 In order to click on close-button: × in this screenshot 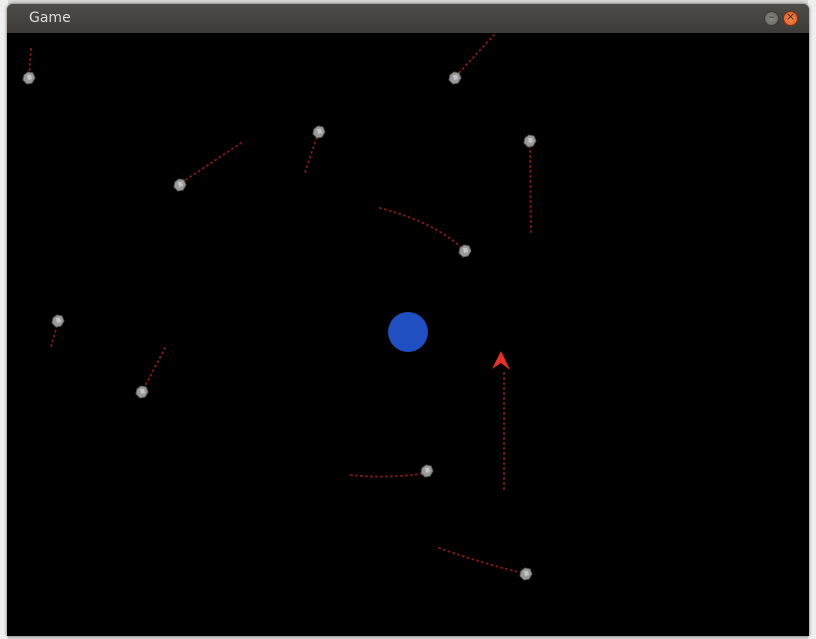, I will do `click(790, 18)`.